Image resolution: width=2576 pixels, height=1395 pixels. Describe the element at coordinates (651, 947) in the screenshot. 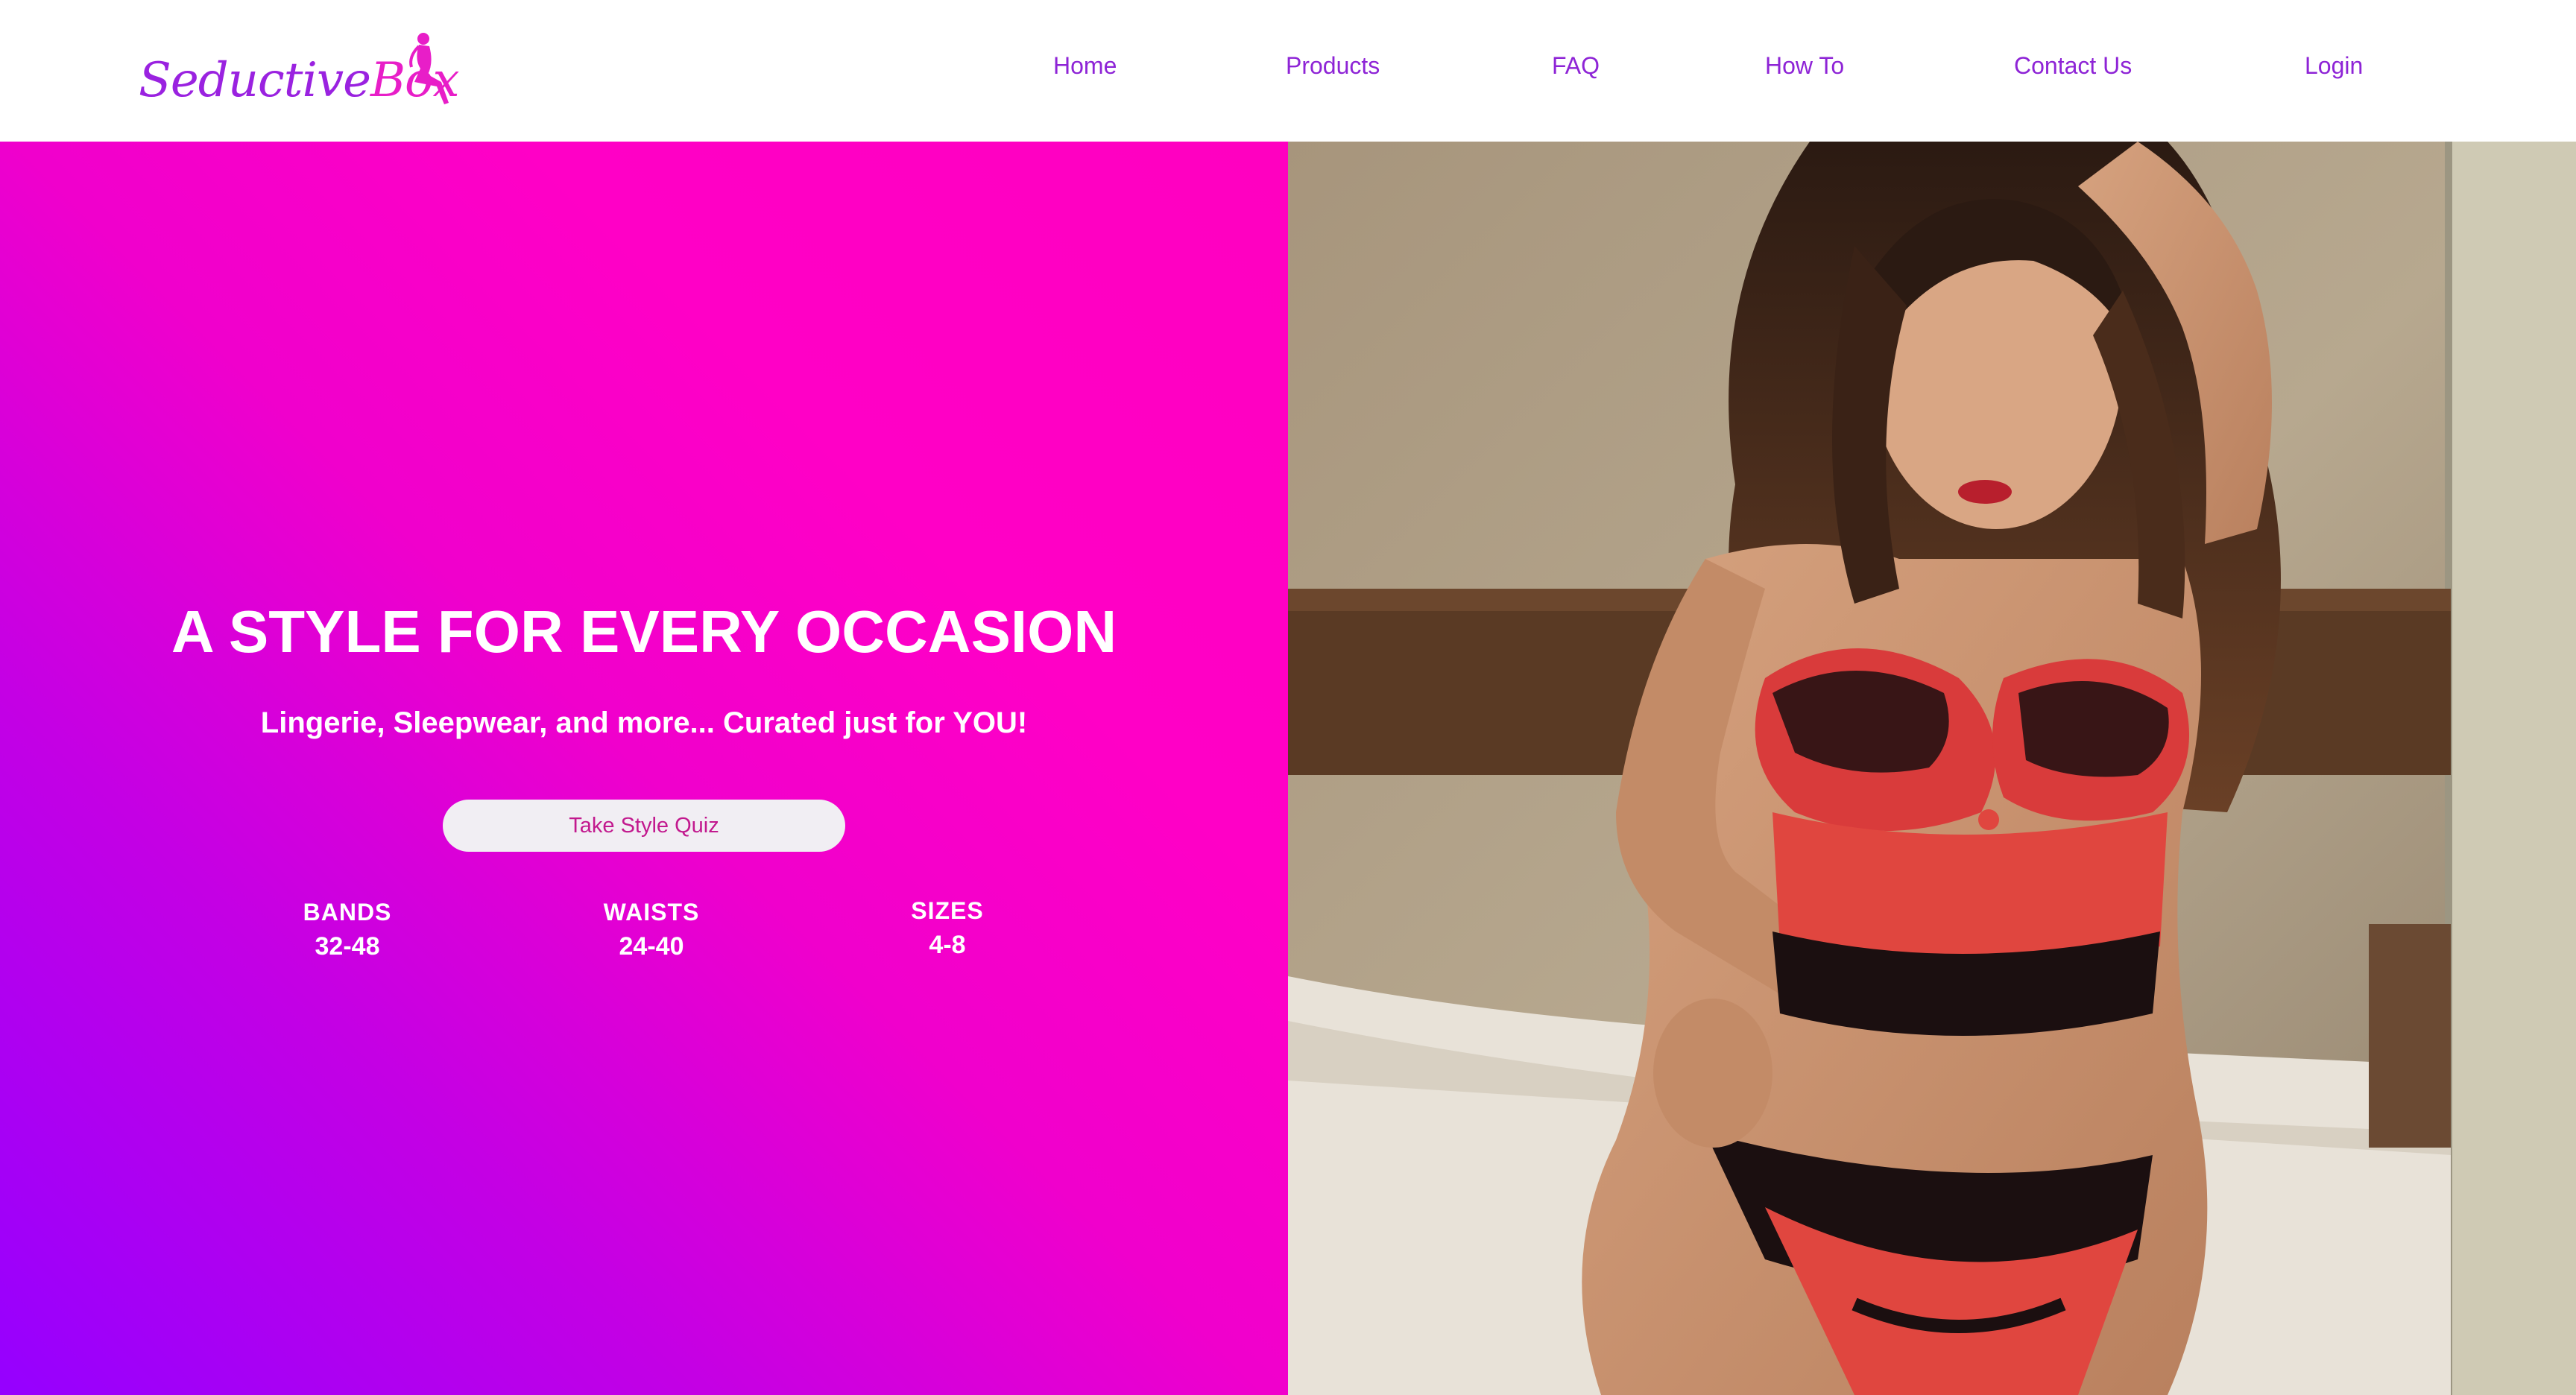

I see `stat-value: 24-40` at that location.